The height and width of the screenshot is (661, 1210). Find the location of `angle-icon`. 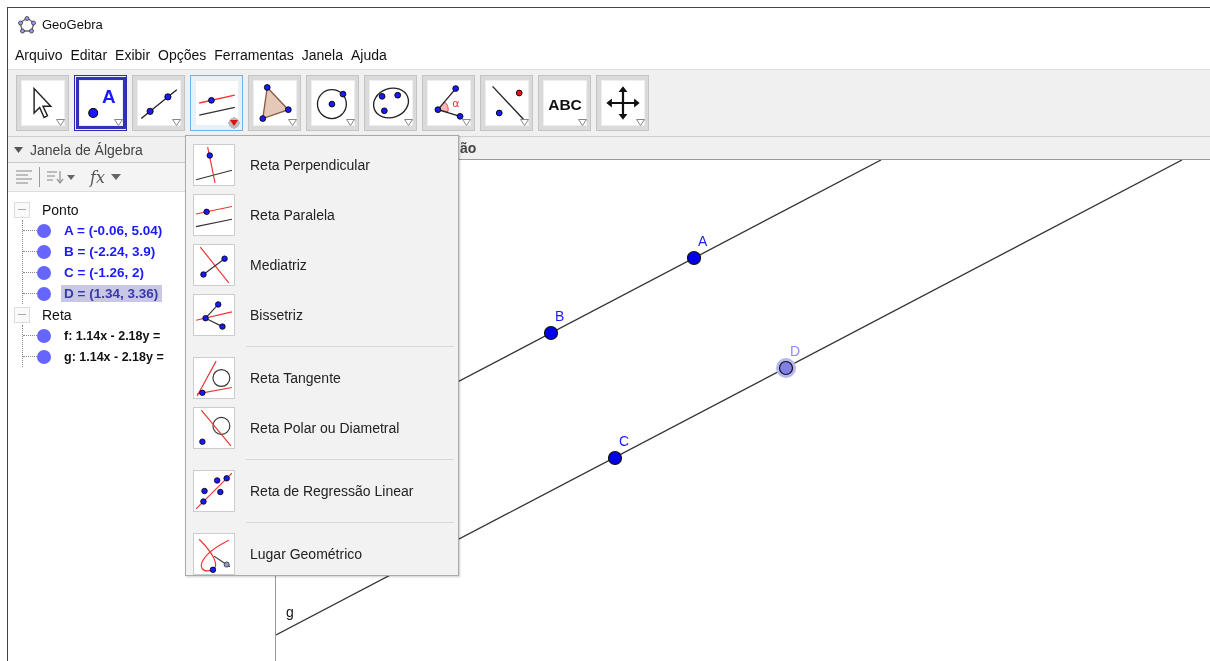

angle-icon is located at coordinates (448, 102).